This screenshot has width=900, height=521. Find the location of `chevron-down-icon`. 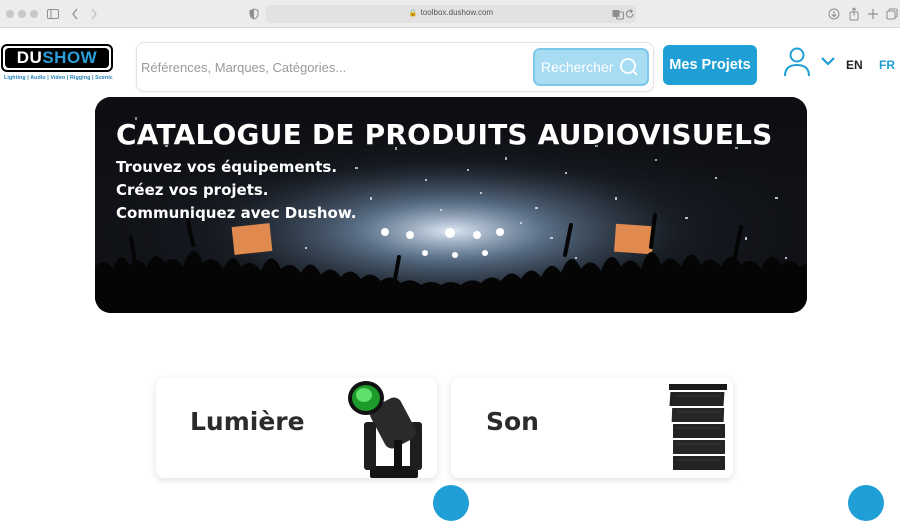

chevron-down-icon is located at coordinates (828, 61).